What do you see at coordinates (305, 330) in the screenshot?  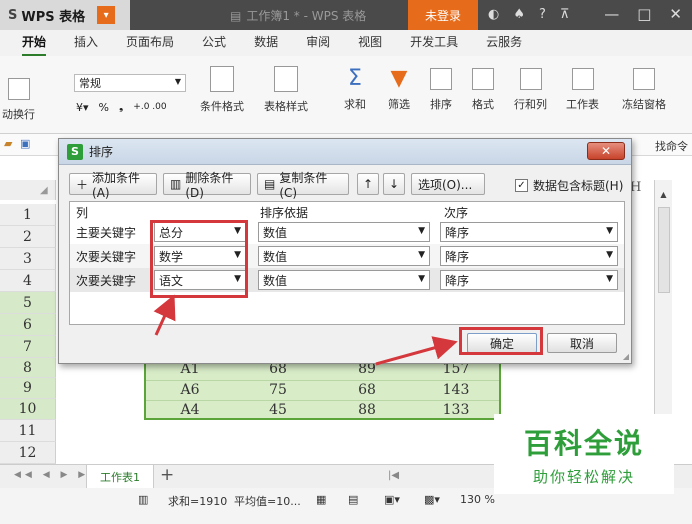 I see `annotation-arrows` at bounding box center [305, 330].